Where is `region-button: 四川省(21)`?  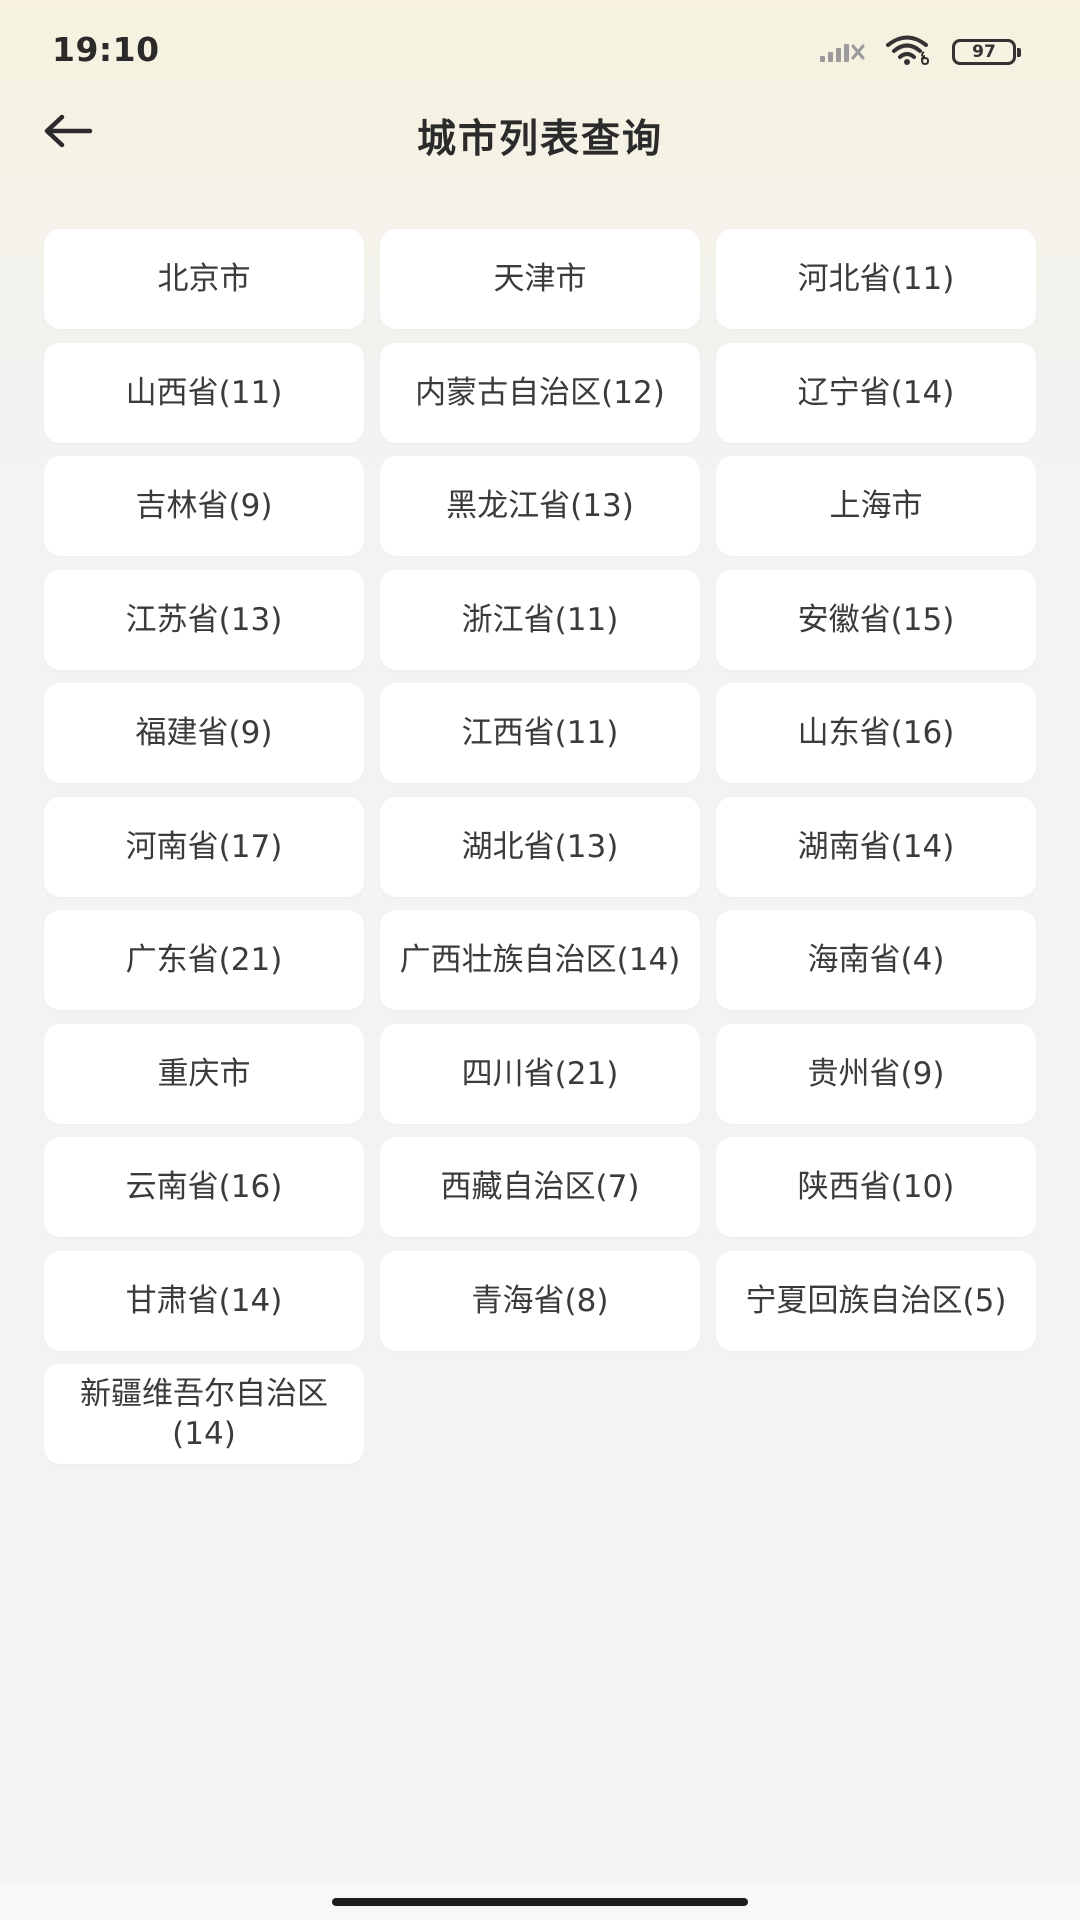 region-button: 四川省(21) is located at coordinates (540, 1073).